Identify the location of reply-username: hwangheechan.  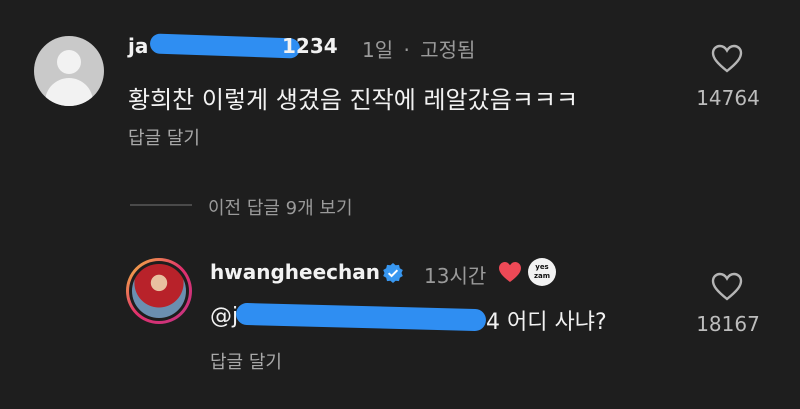
(295, 272).